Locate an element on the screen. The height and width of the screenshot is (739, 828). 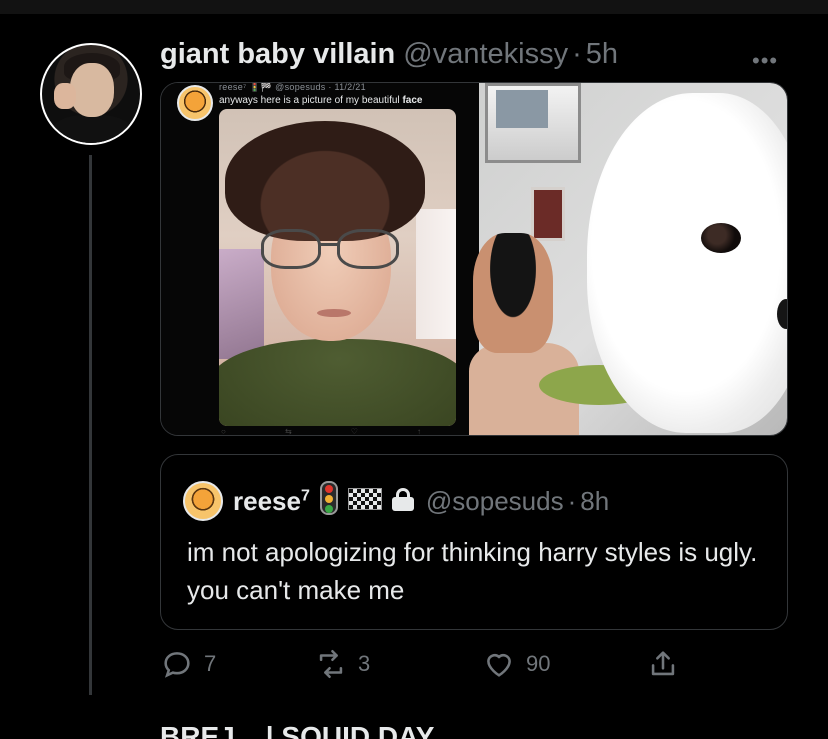
quoted-author-avatar is located at coordinates (203, 501).